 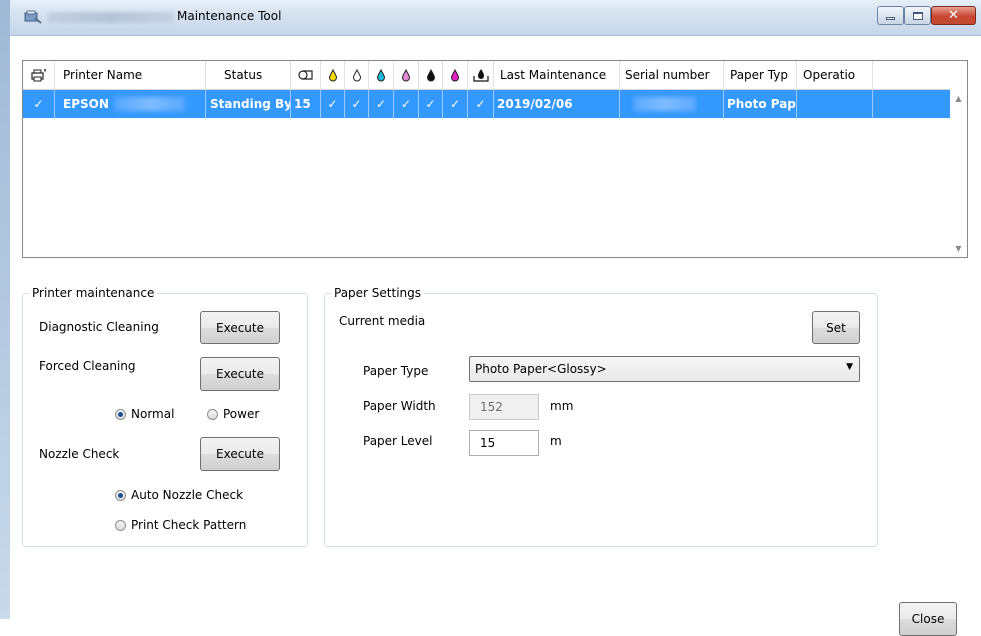 What do you see at coordinates (212, 414) in the screenshot?
I see `radio-power-indicator` at bounding box center [212, 414].